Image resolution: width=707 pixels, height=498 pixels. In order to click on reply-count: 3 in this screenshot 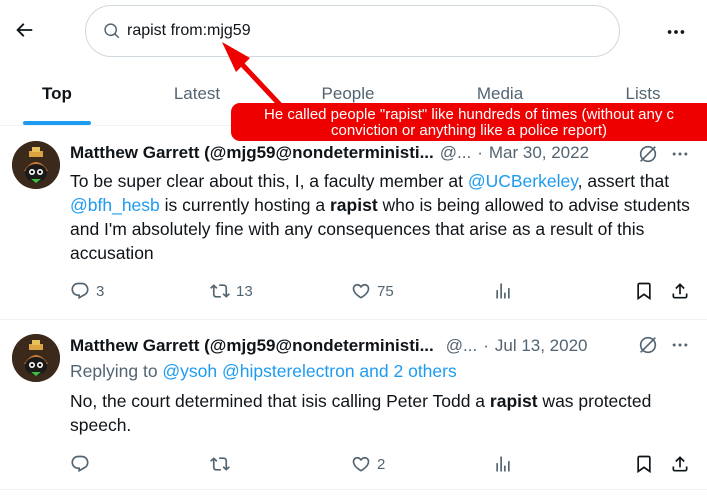, I will do `click(100, 291)`.